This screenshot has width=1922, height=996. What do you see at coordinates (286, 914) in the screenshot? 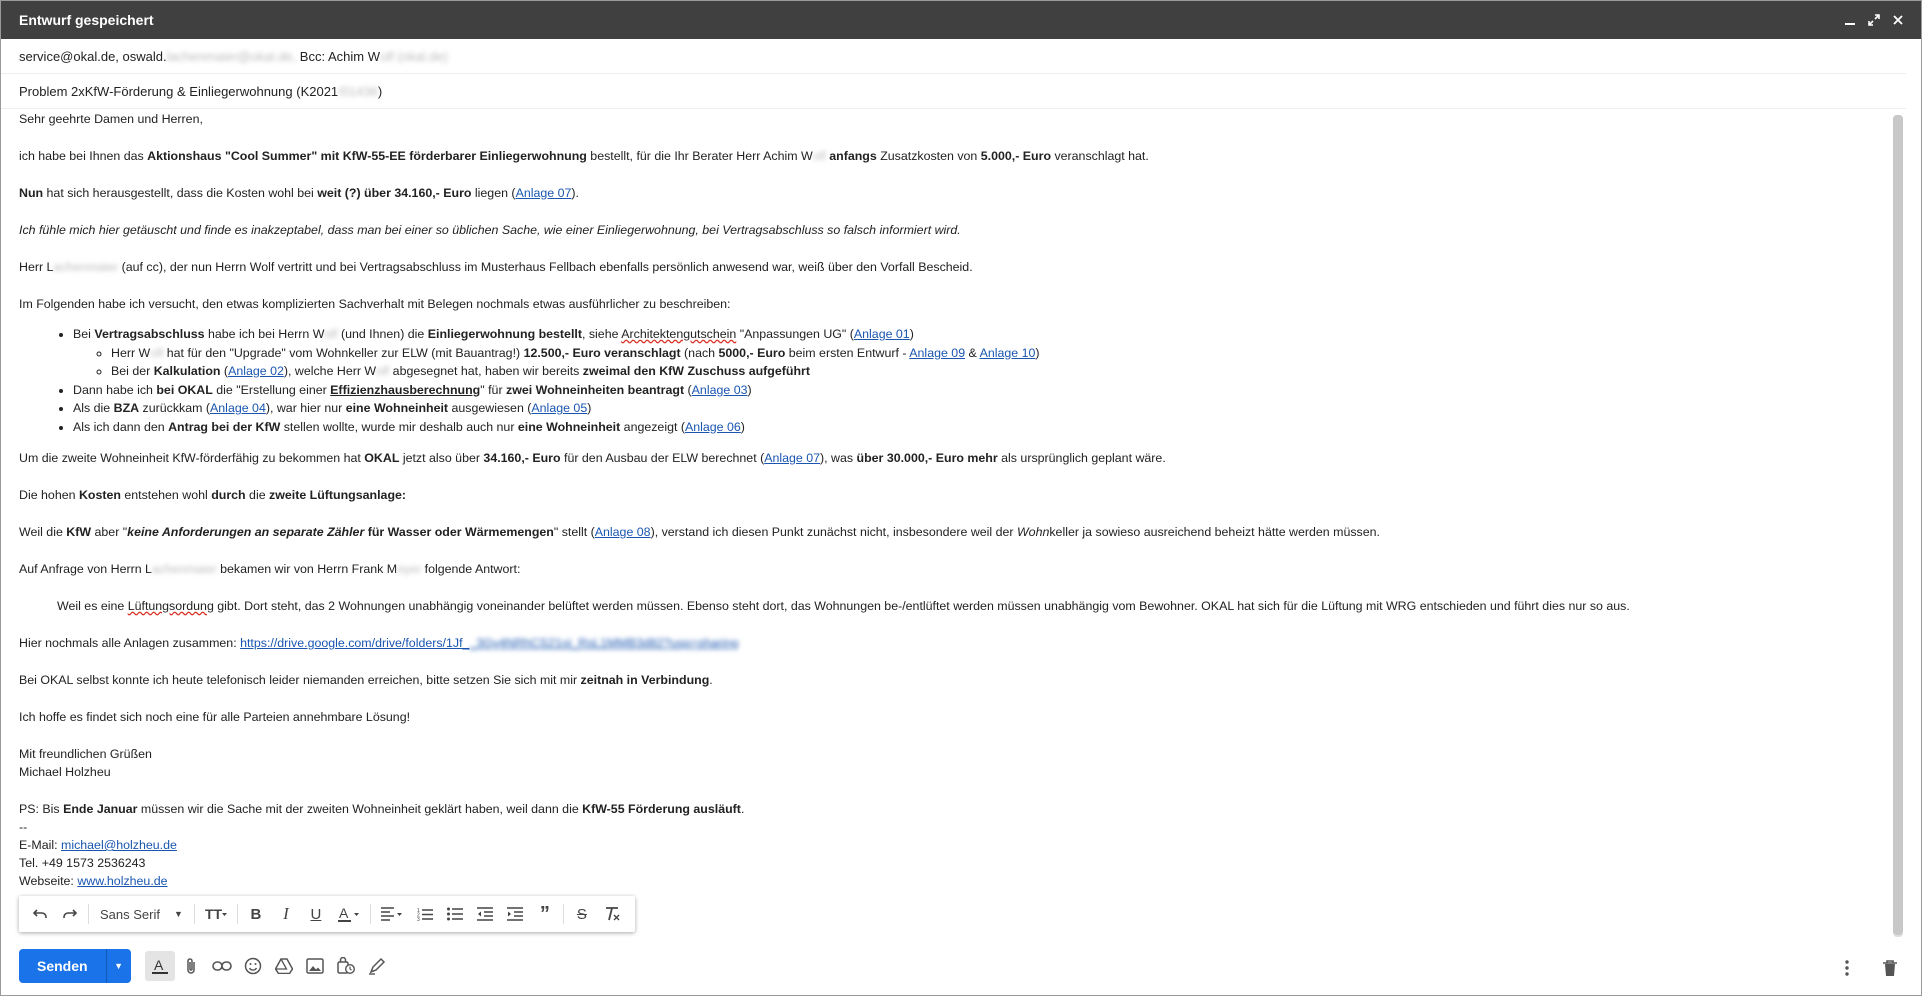
I see `italic-icon: I` at bounding box center [286, 914].